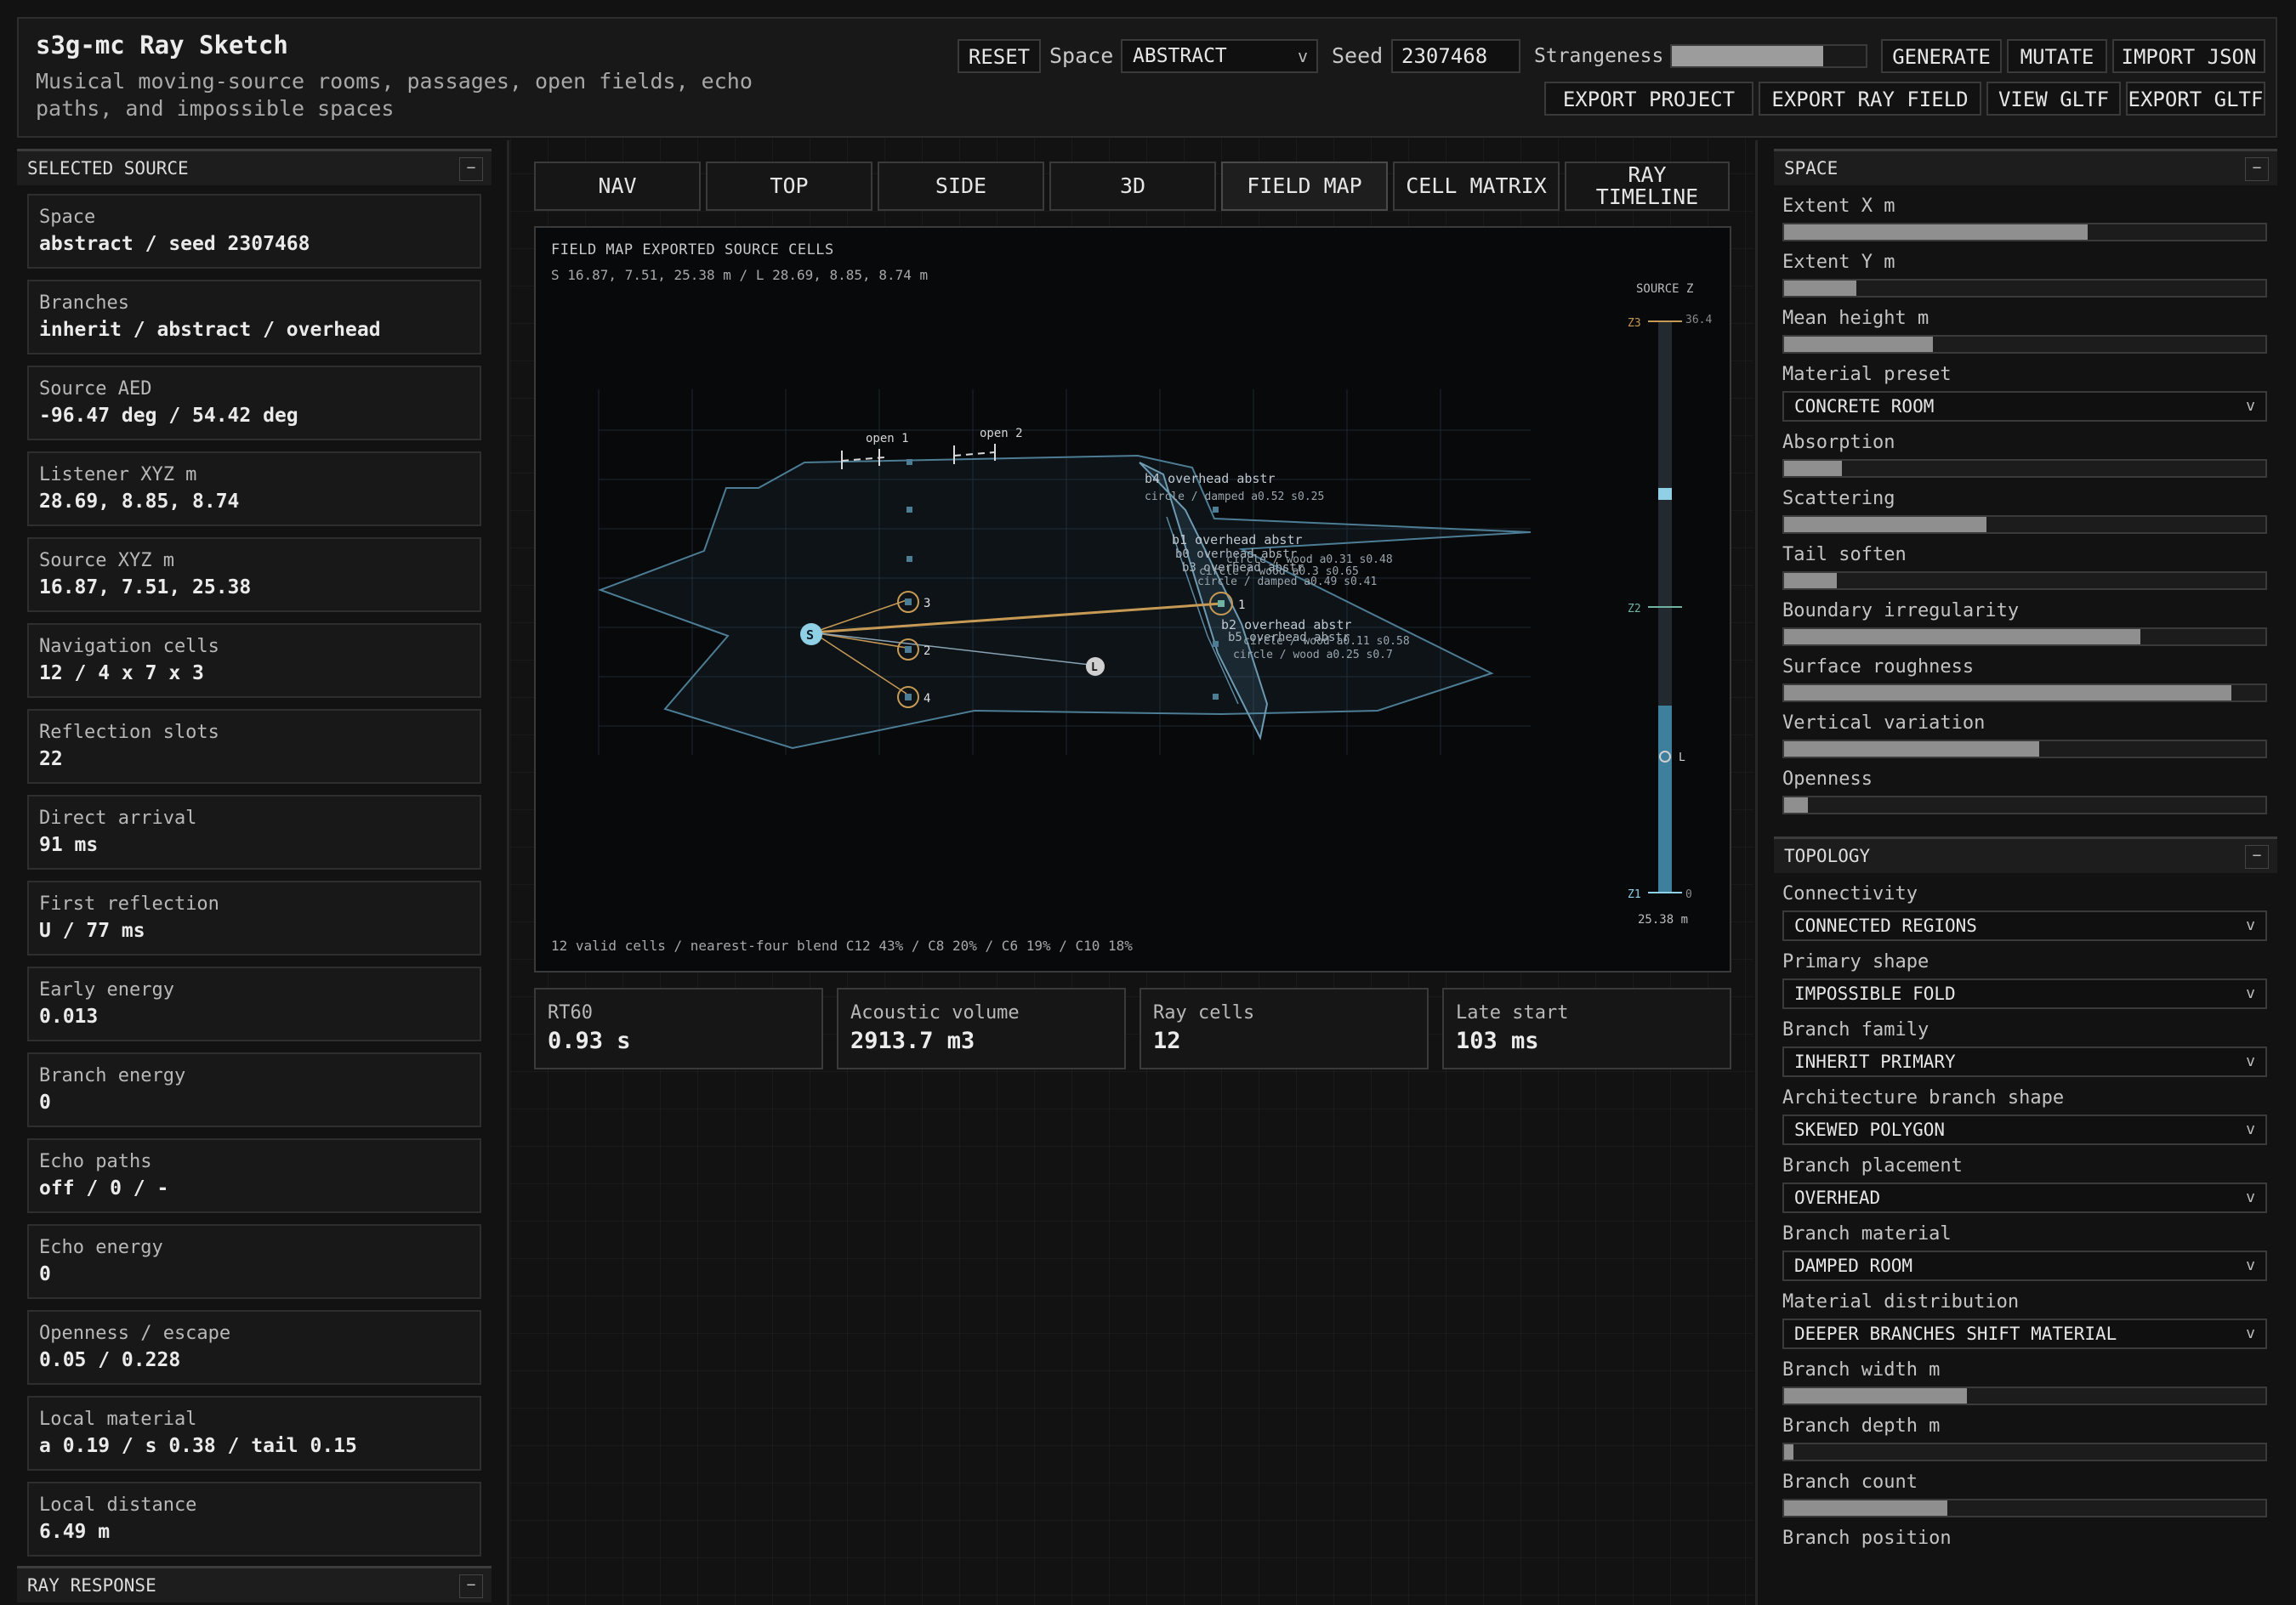 Image resolution: width=2296 pixels, height=1605 pixels. Describe the element at coordinates (2024, 994) in the screenshot. I see `topology-select: IMPOSSIBLE FOLD v` at that location.